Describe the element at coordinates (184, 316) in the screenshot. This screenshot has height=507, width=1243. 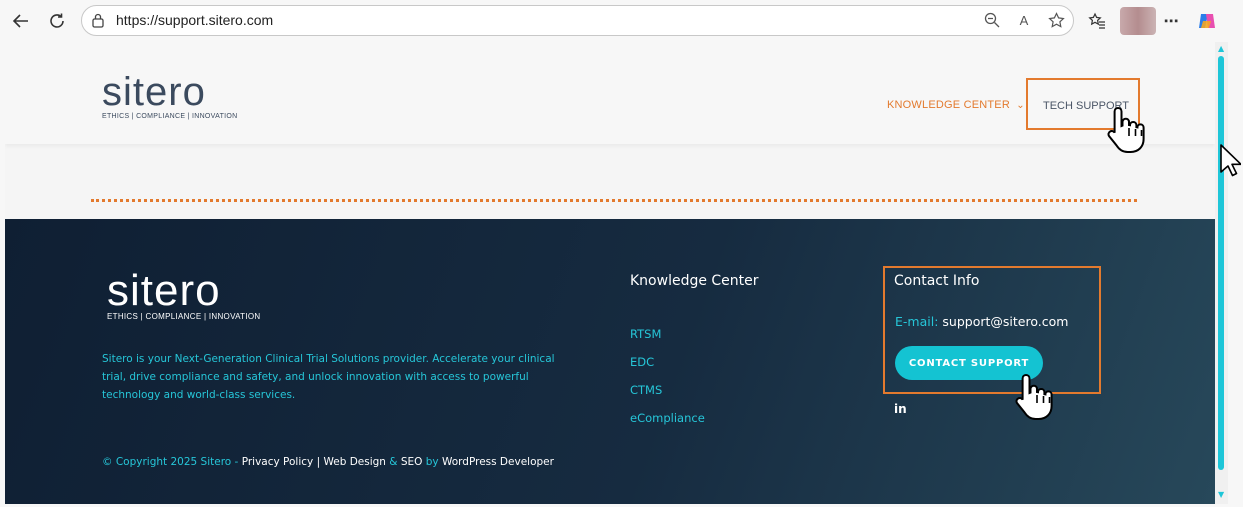
I see `footer-logo-tagline: ETHICS | COMPLIANCE | INNOVATION` at that location.